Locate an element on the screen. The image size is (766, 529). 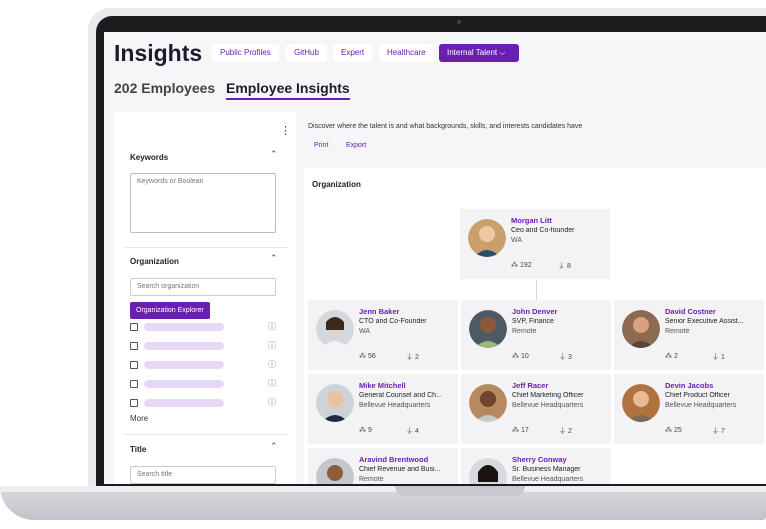
pill-expert: Expert is located at coordinates (353, 53).